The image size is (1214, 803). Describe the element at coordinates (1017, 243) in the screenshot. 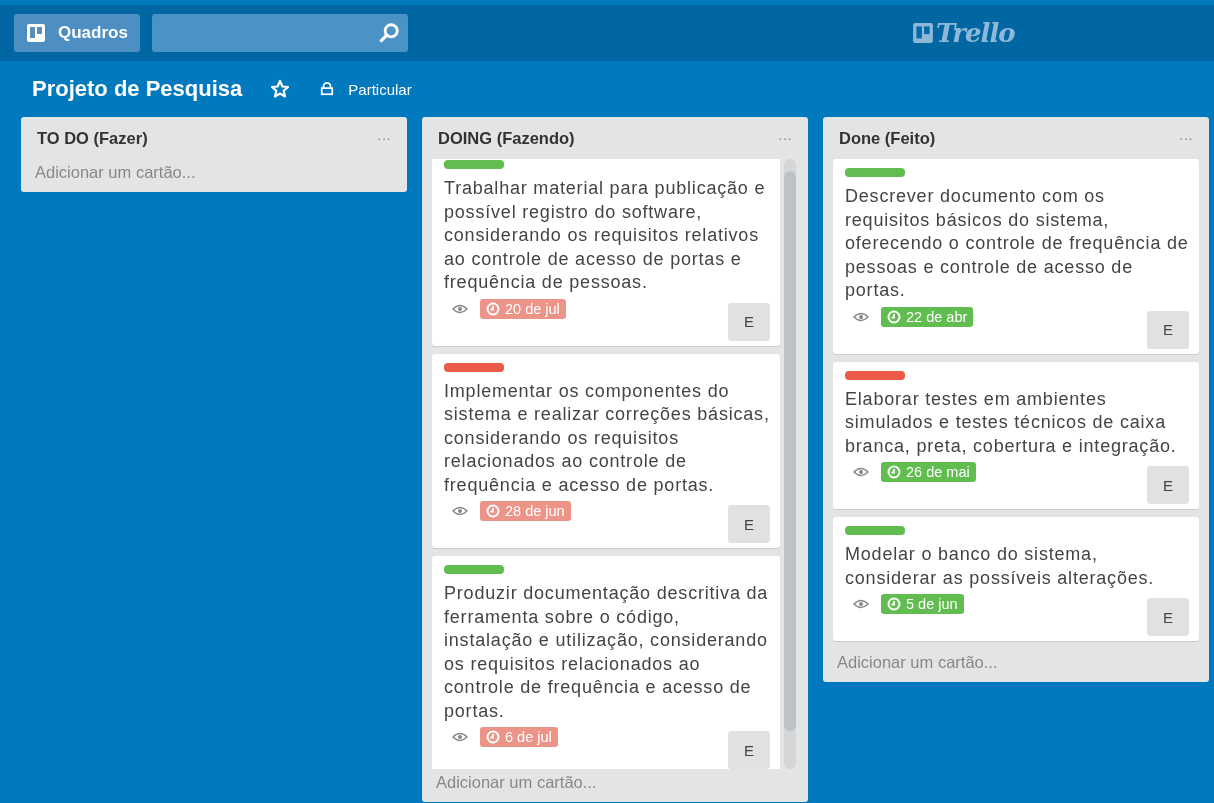

I see `card-text: Descrever documento com os requisitos básicos do sistema, oferecendo o controle de frequência de pessoas e controle de acesso de portas.` at that location.